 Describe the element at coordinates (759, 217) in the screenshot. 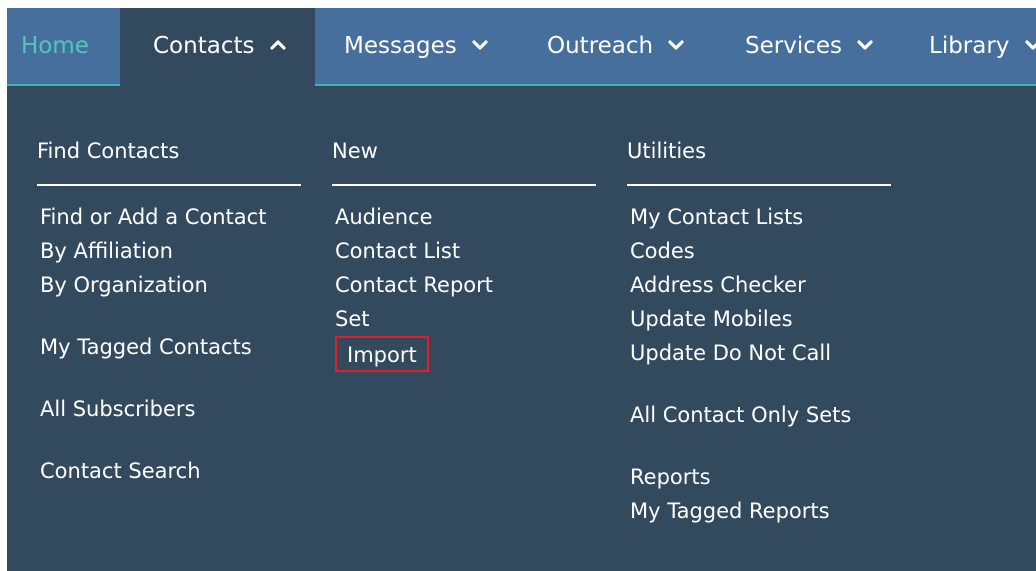

I see `my-contact-lists-link: My Contact Lists` at that location.